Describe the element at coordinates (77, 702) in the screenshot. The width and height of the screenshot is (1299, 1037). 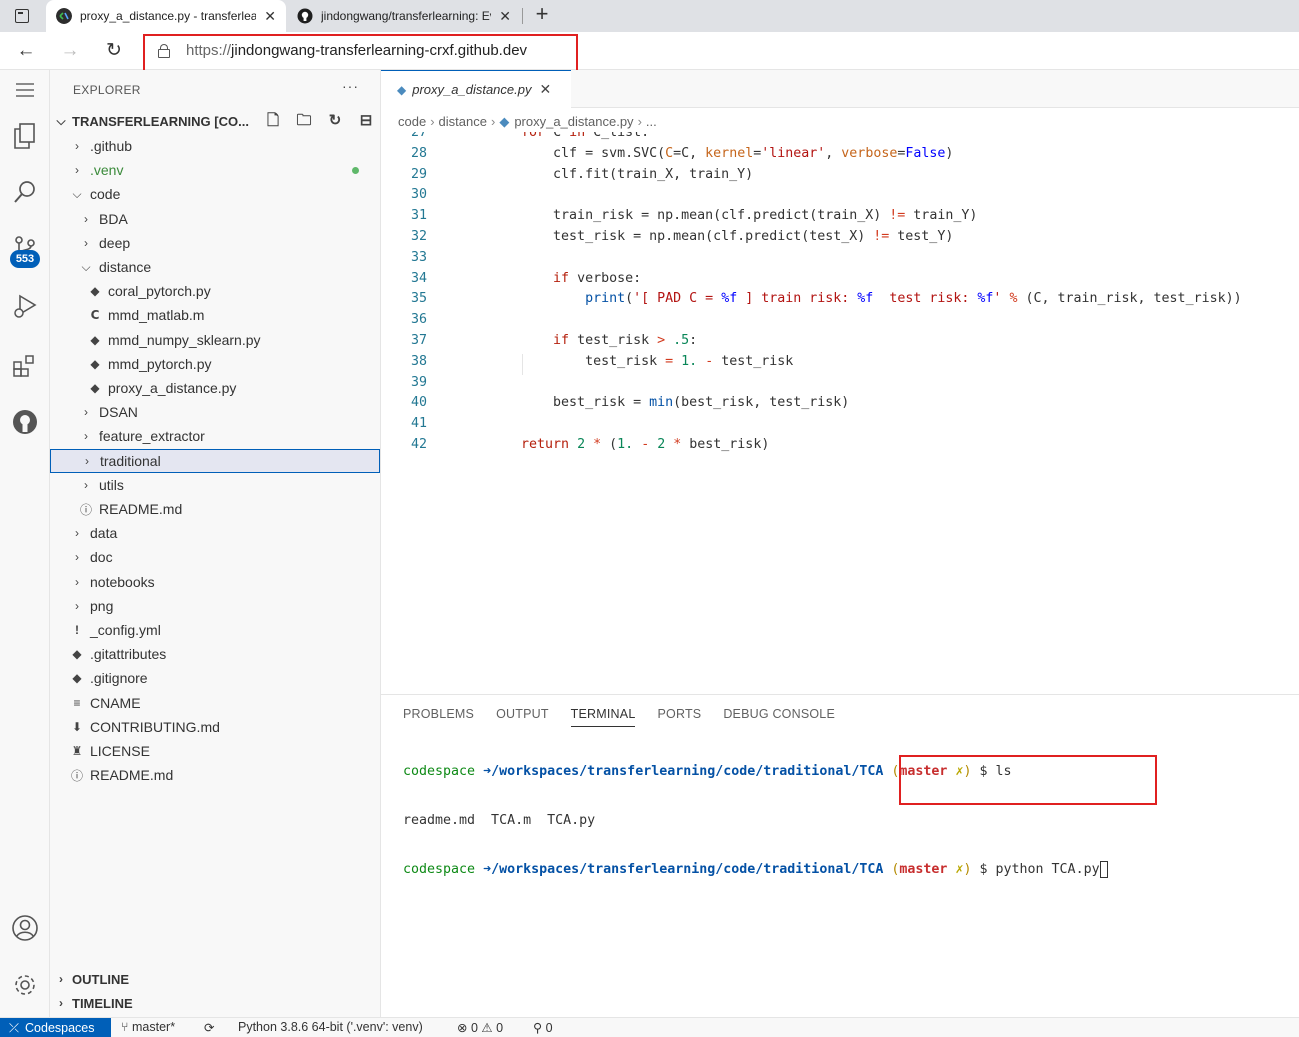
I see `text-file-icon: ≡` at that location.